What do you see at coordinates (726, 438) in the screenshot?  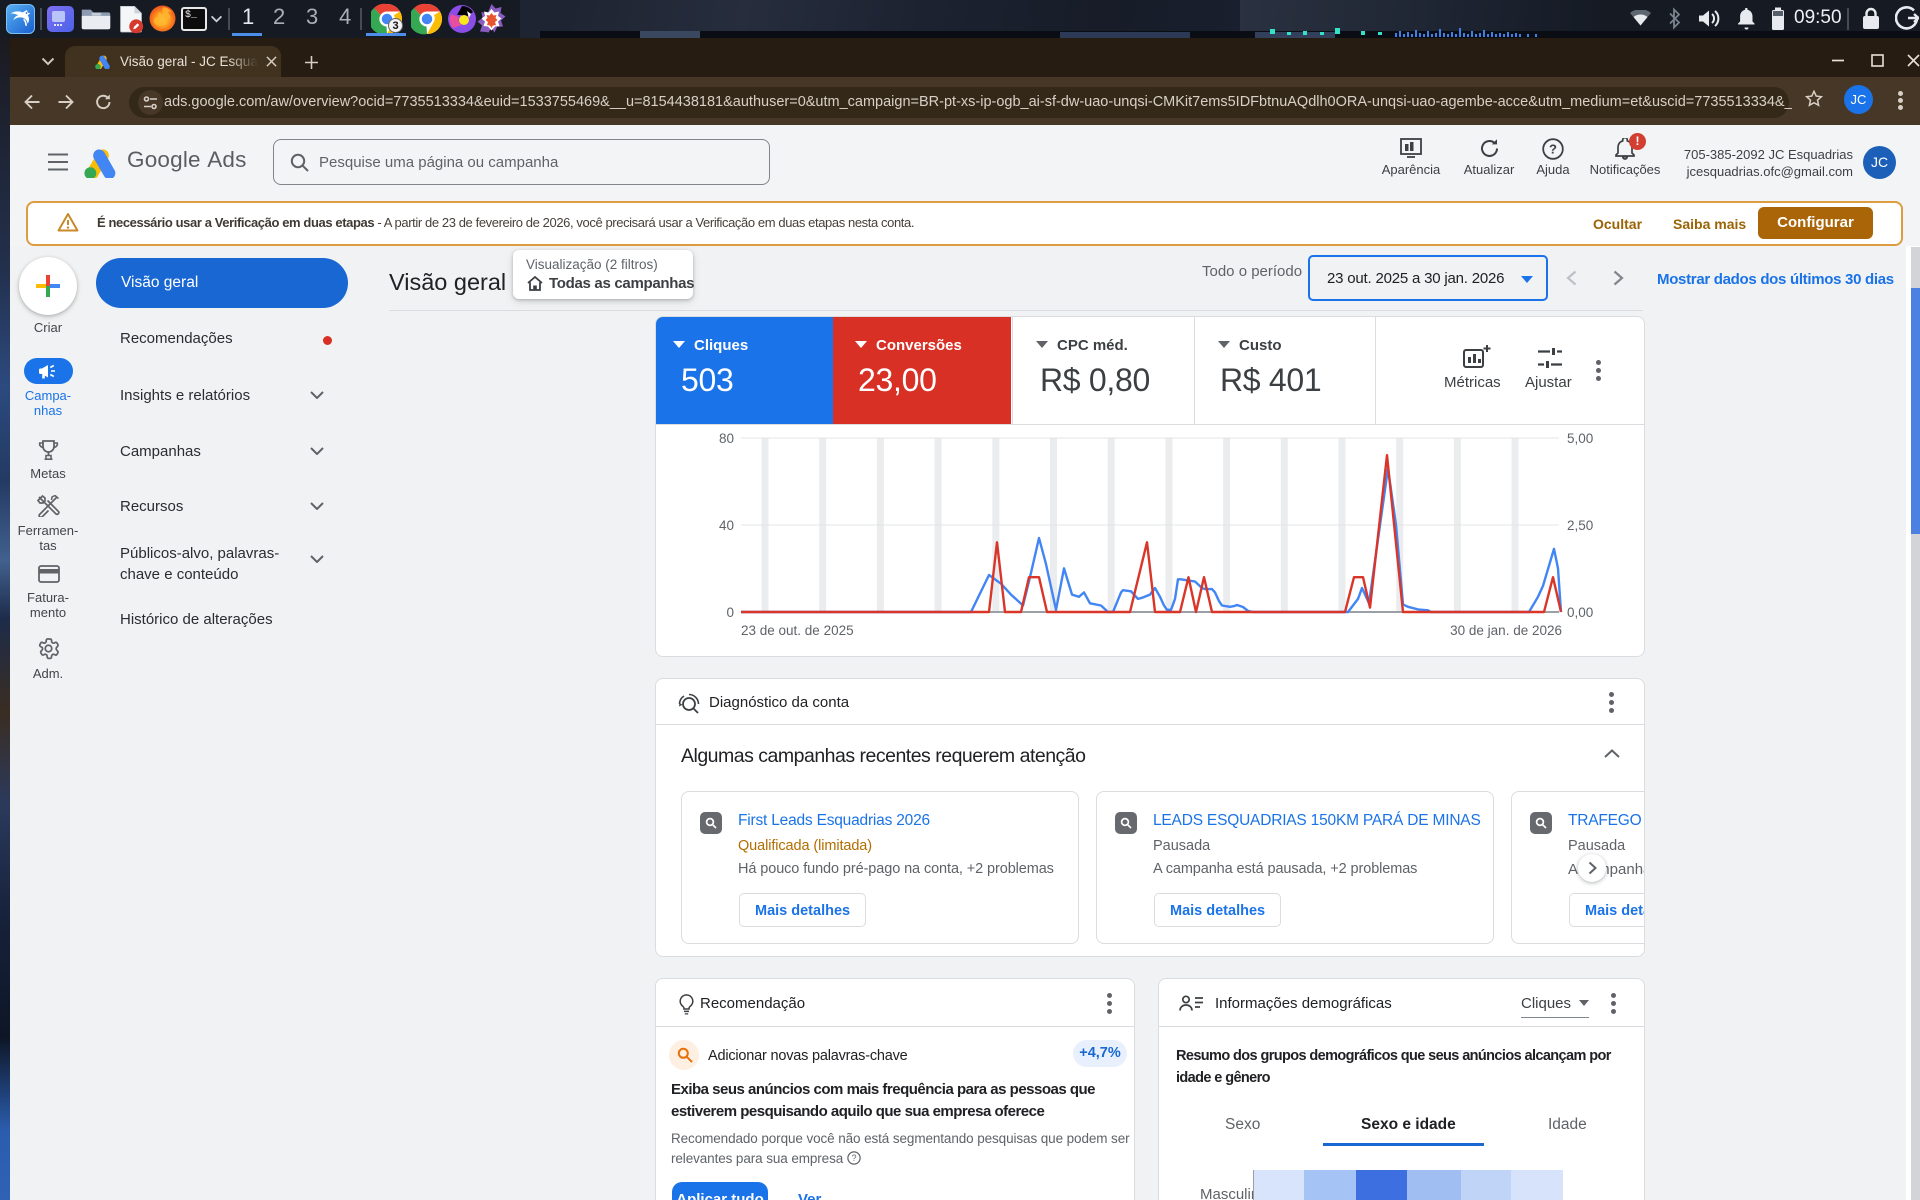 I see `svg-text: 80` at bounding box center [726, 438].